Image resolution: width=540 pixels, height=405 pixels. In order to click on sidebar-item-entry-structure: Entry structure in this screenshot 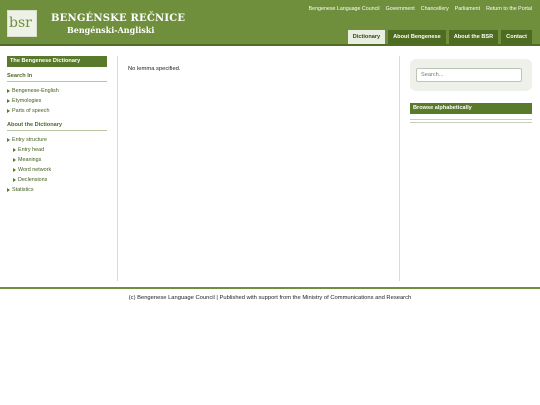, I will do `click(57, 140)`.